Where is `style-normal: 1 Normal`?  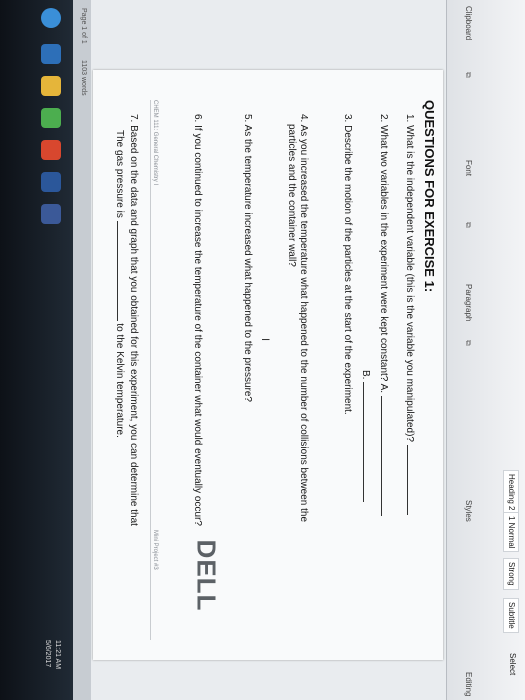
style-normal: 1 Normal is located at coordinates (511, 532).